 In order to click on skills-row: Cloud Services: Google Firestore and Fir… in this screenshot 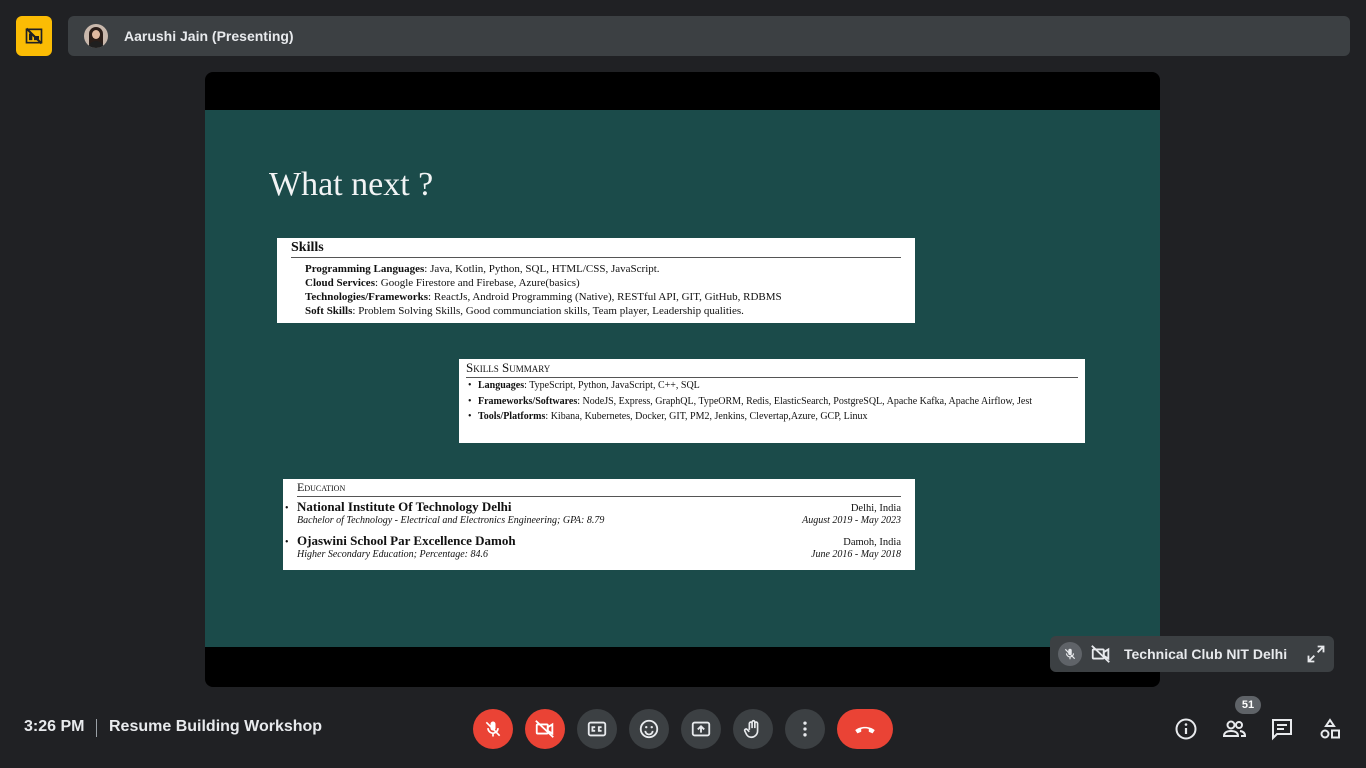, I will do `click(442, 283)`.